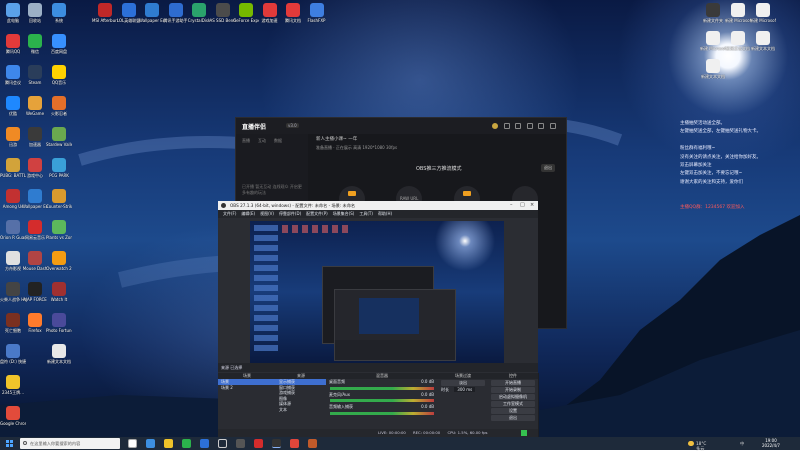 This screenshot has width=800, height=452. Describe the element at coordinates (513, 397) in the screenshot. I see `control-button: 启动虚拟摄像机` at that location.